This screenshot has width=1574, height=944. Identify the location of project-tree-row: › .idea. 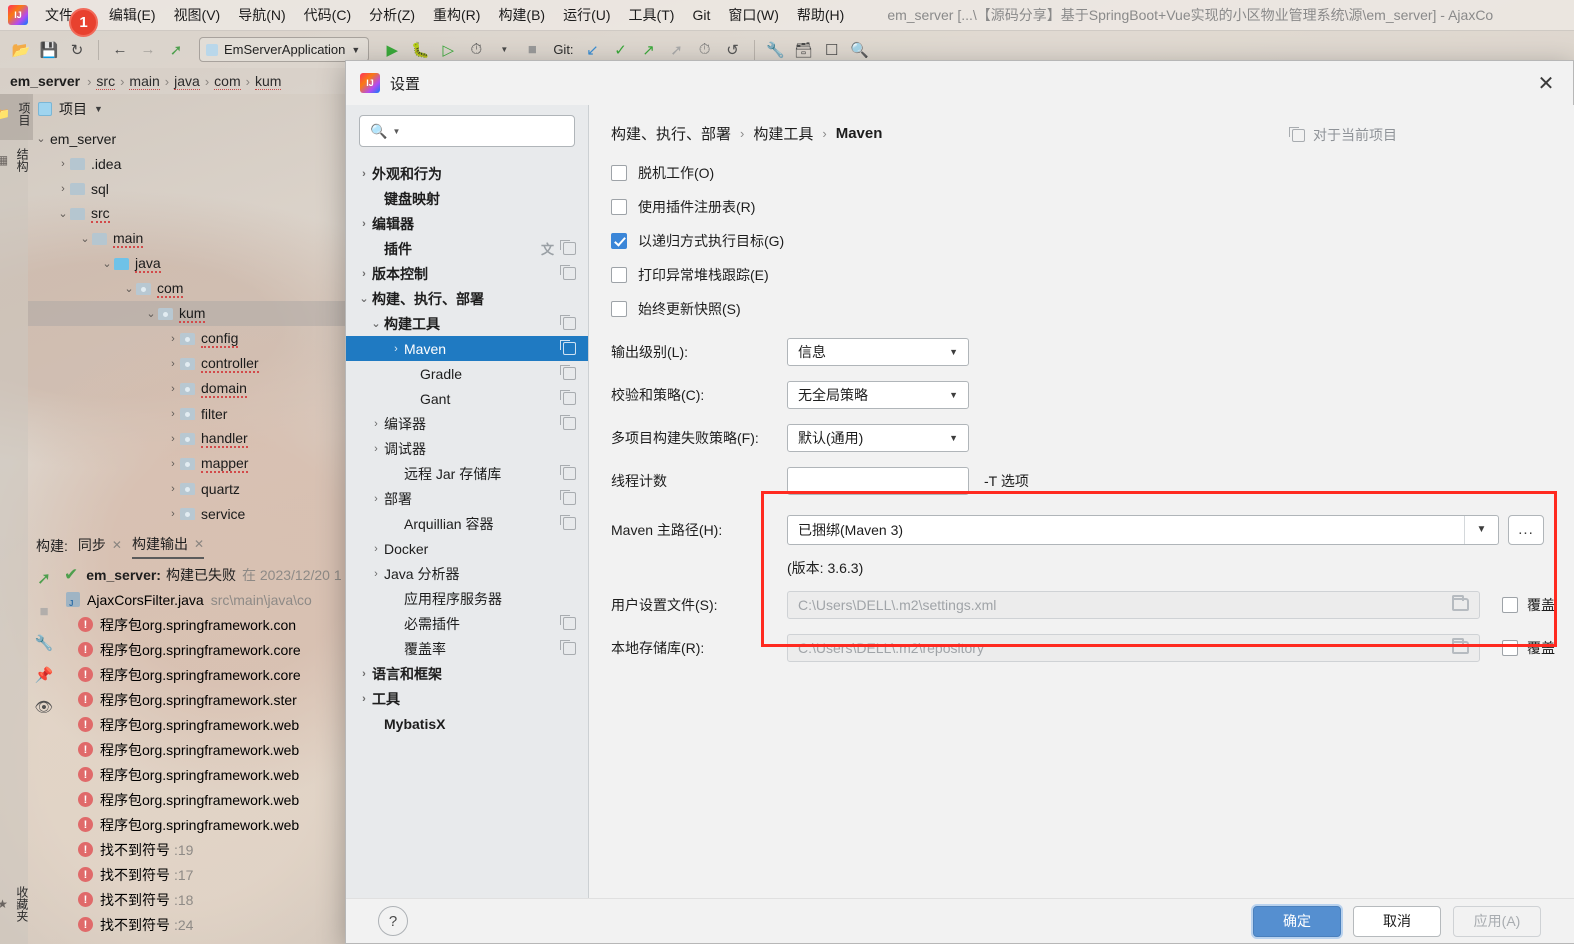
(187, 163).